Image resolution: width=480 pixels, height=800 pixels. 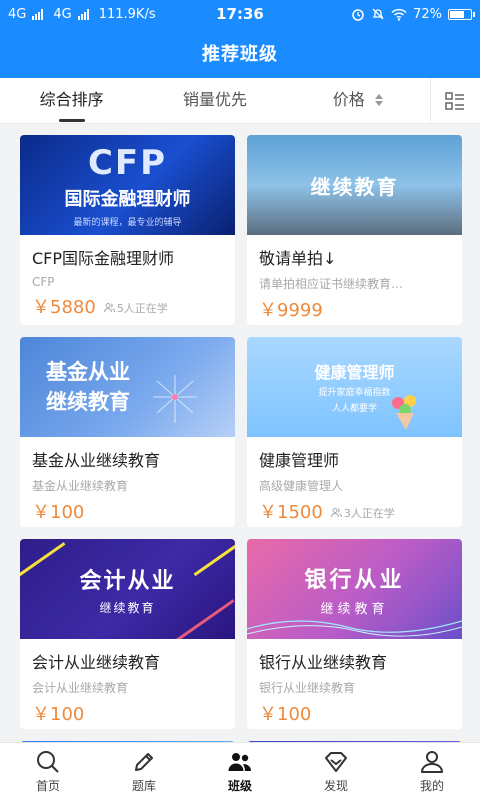 I want to click on banner-line1: 提升家庭幸福指数, so click(x=354, y=393).